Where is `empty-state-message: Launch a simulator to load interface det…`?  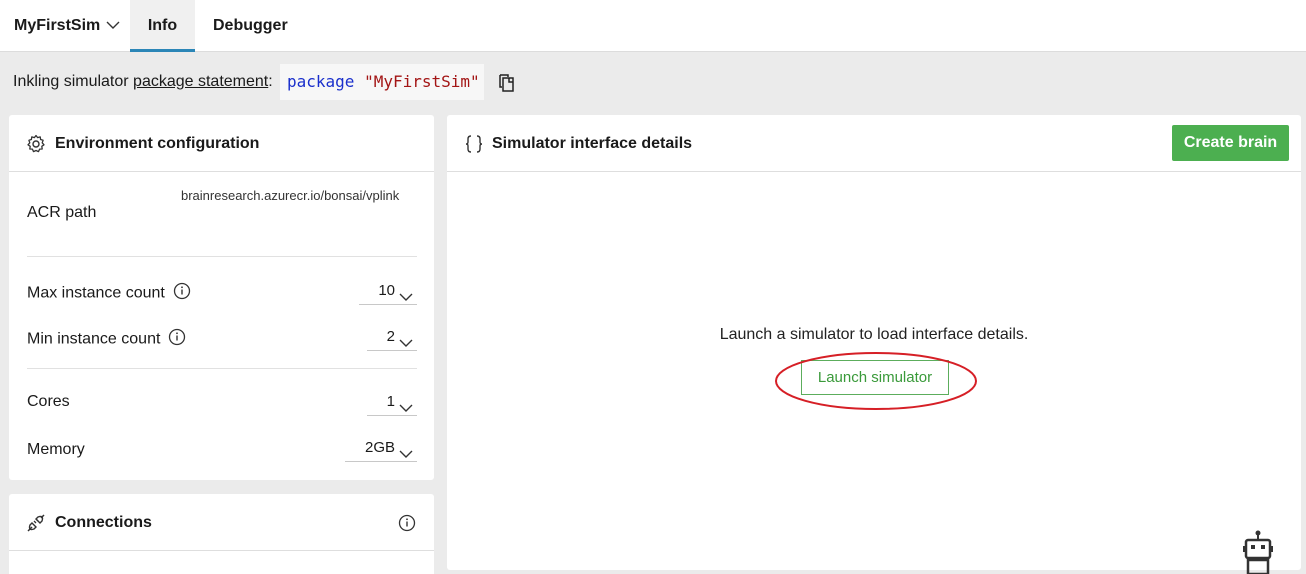
empty-state-message: Launch a simulator to load interface det… is located at coordinates (874, 334).